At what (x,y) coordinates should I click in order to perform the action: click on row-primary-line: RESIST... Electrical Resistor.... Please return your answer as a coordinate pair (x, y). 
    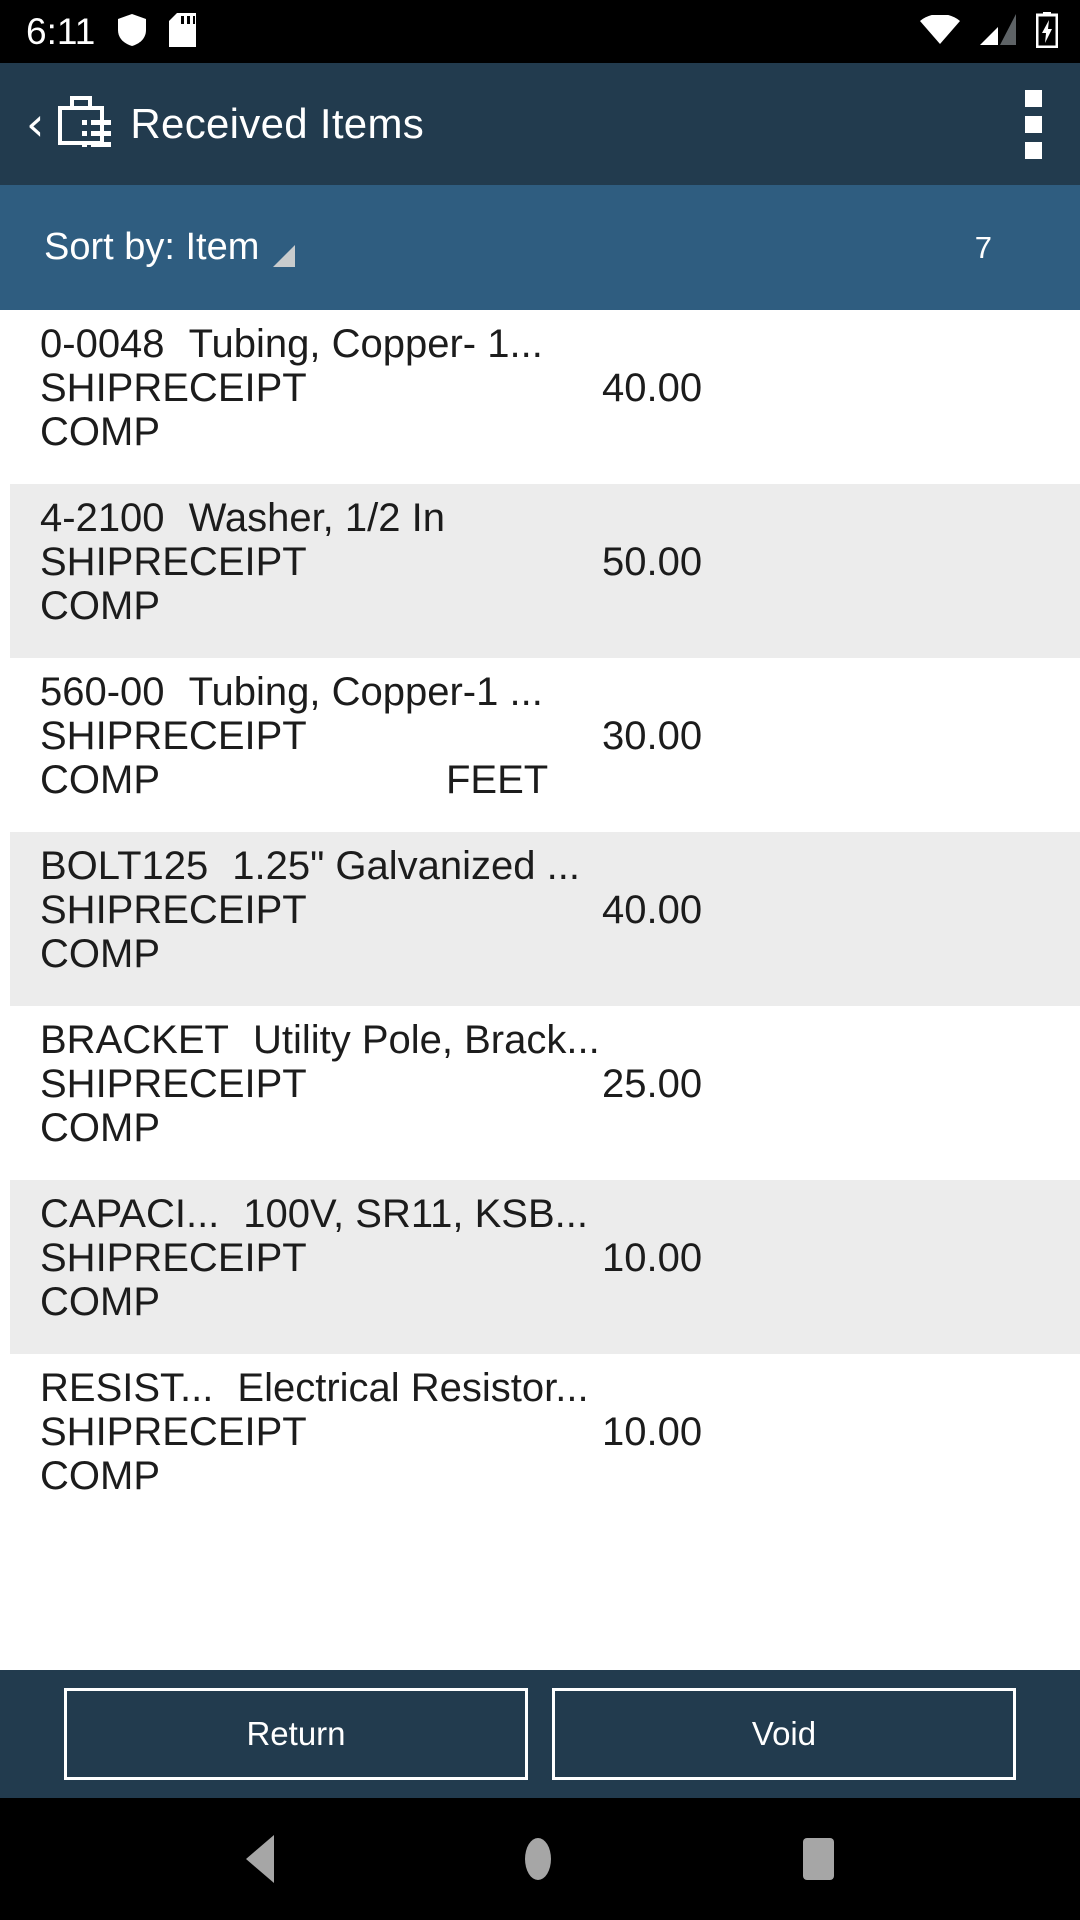
    Looking at the image, I should click on (560, 1390).